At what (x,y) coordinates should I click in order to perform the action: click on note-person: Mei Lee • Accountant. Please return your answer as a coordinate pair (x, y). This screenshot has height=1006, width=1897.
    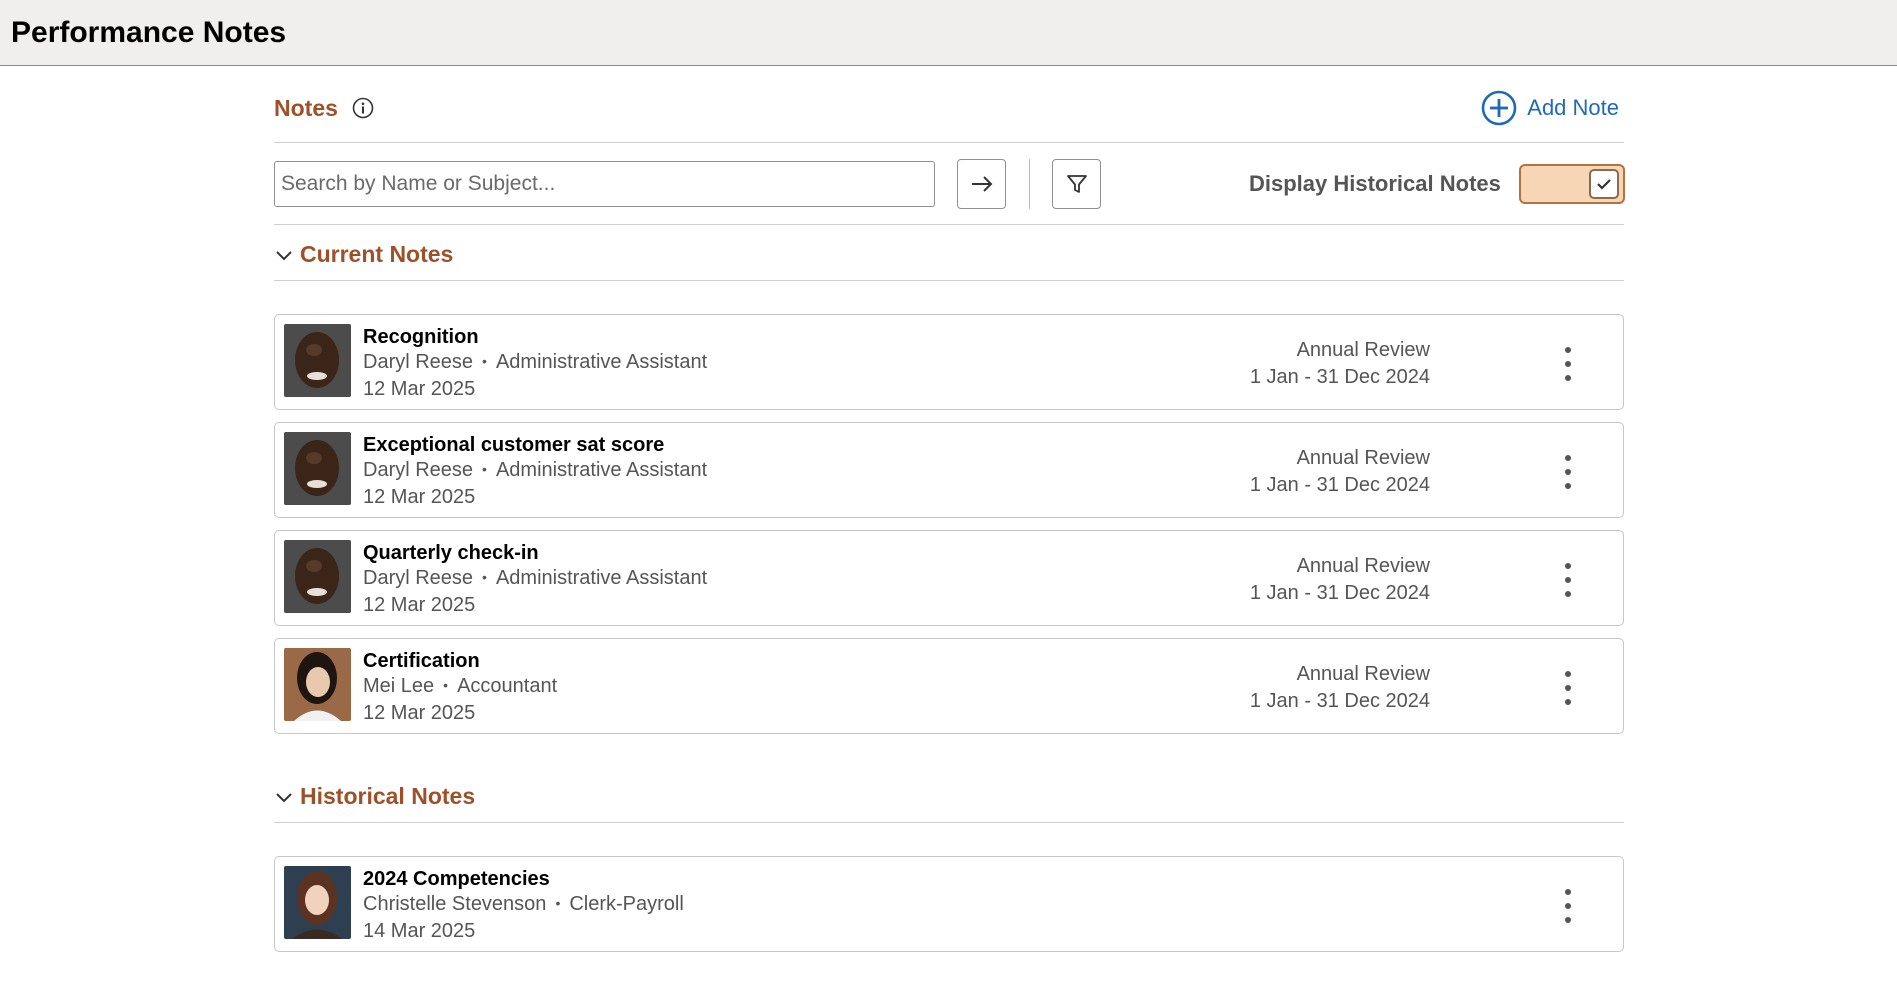
    Looking at the image, I should click on (460, 687).